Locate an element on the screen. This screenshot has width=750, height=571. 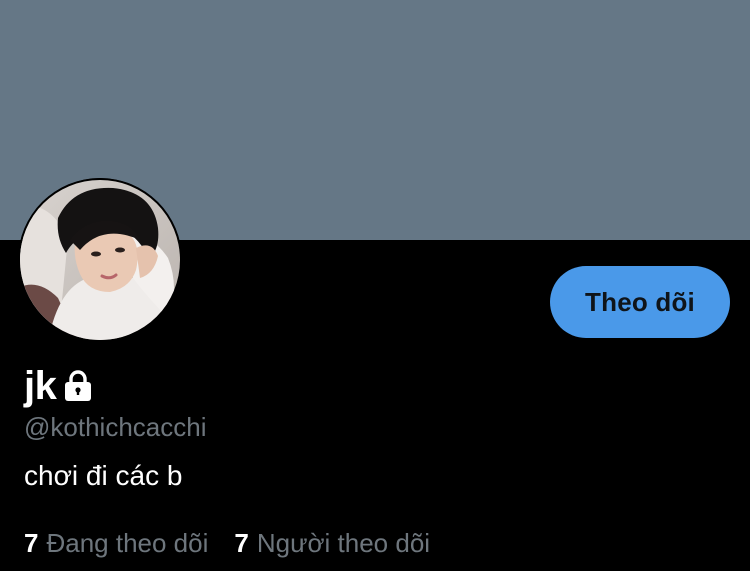
profile-avatar is located at coordinates (100, 260).